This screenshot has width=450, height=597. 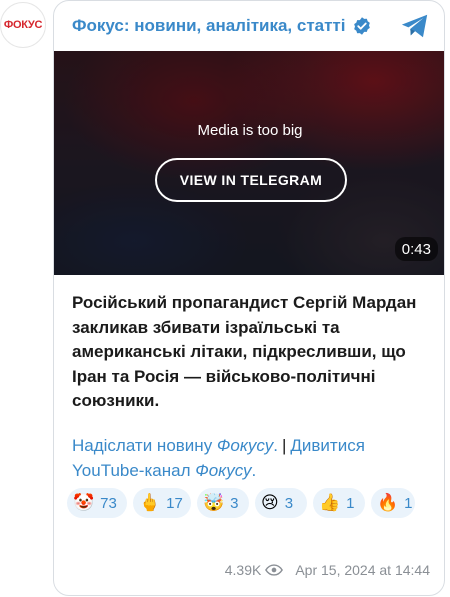 What do you see at coordinates (243, 570) in the screenshot?
I see `view-count: 4.39K` at bounding box center [243, 570].